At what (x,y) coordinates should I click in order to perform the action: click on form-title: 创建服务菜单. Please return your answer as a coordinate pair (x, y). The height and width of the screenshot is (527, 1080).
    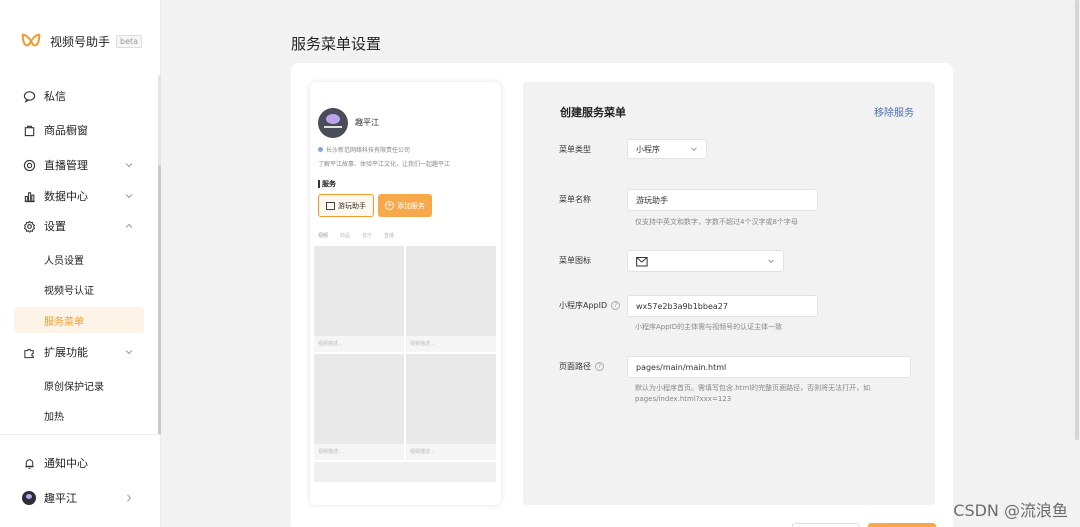
    Looking at the image, I should click on (593, 112).